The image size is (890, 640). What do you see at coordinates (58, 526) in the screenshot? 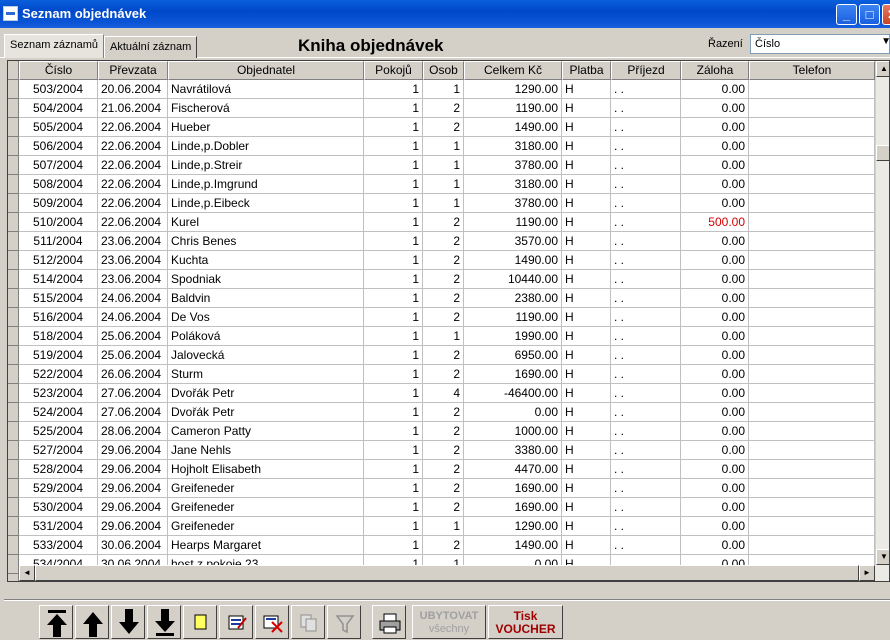
I see `col-number-cell: 531/2004` at bounding box center [58, 526].